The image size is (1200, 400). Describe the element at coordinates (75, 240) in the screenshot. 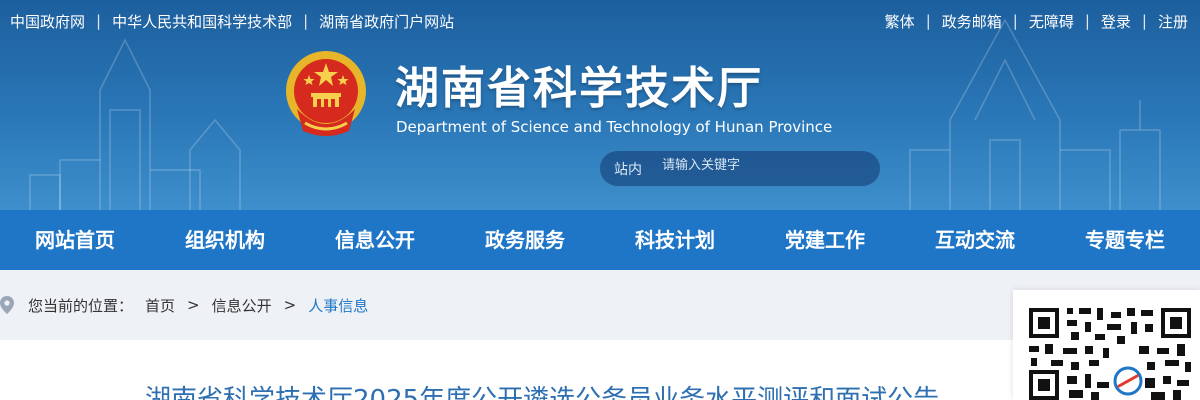

I see `nav-item-home: 网站首页` at that location.